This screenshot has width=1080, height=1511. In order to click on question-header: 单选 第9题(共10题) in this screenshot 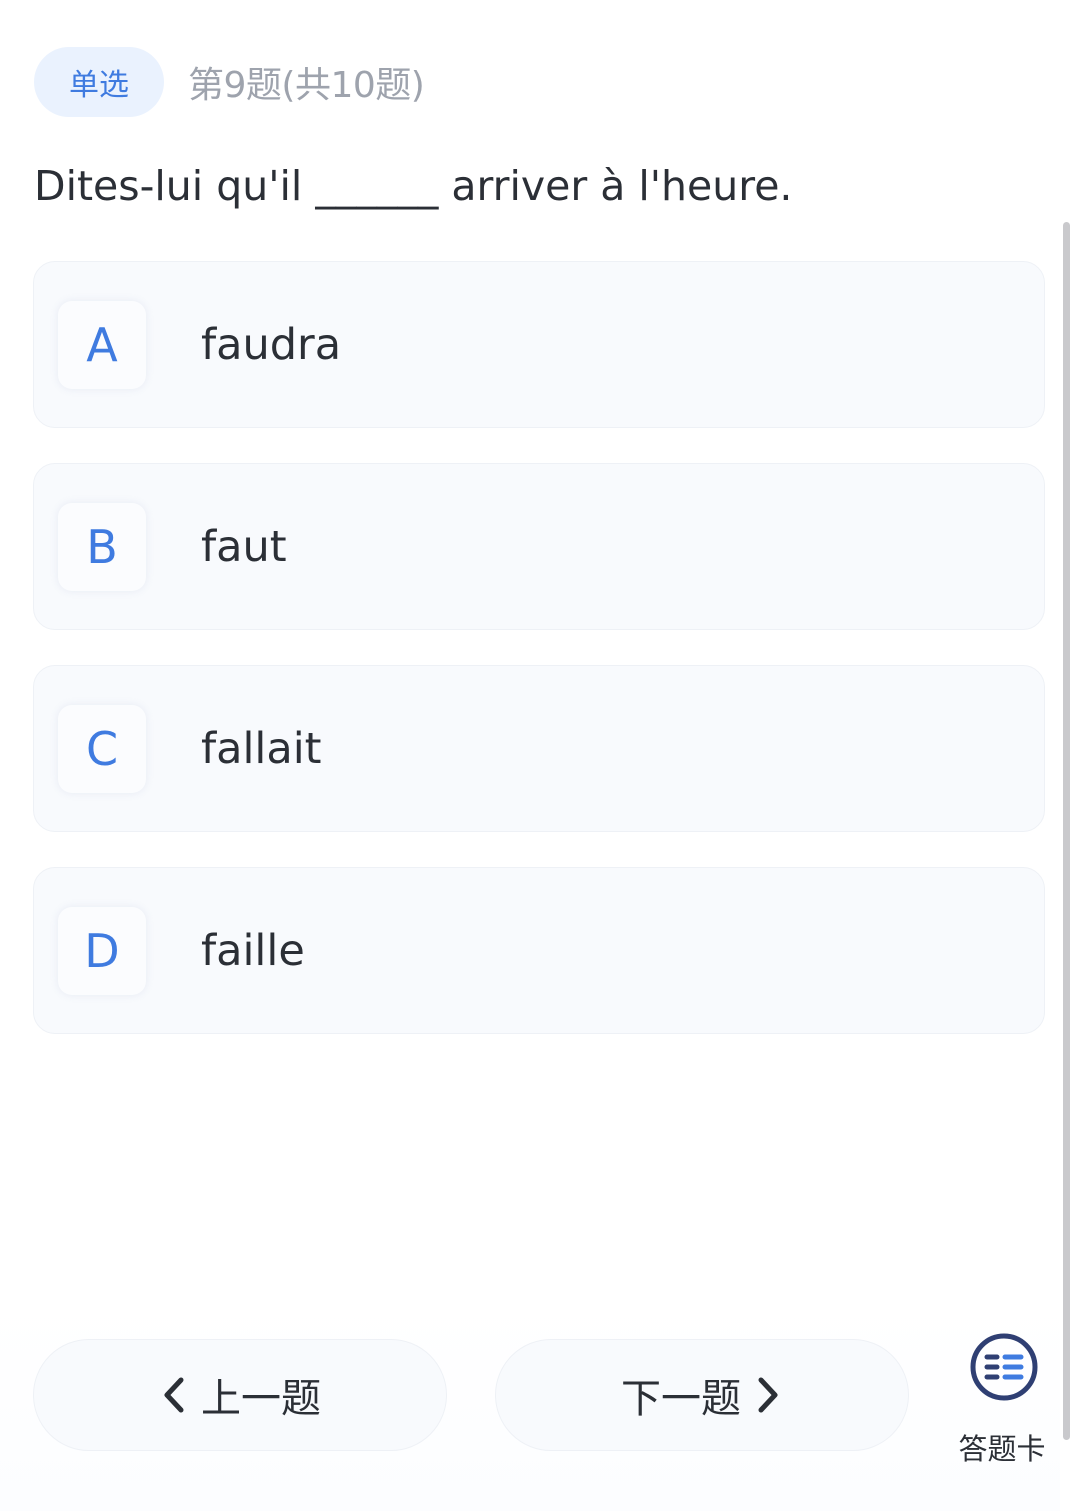, I will do `click(229, 82)`.